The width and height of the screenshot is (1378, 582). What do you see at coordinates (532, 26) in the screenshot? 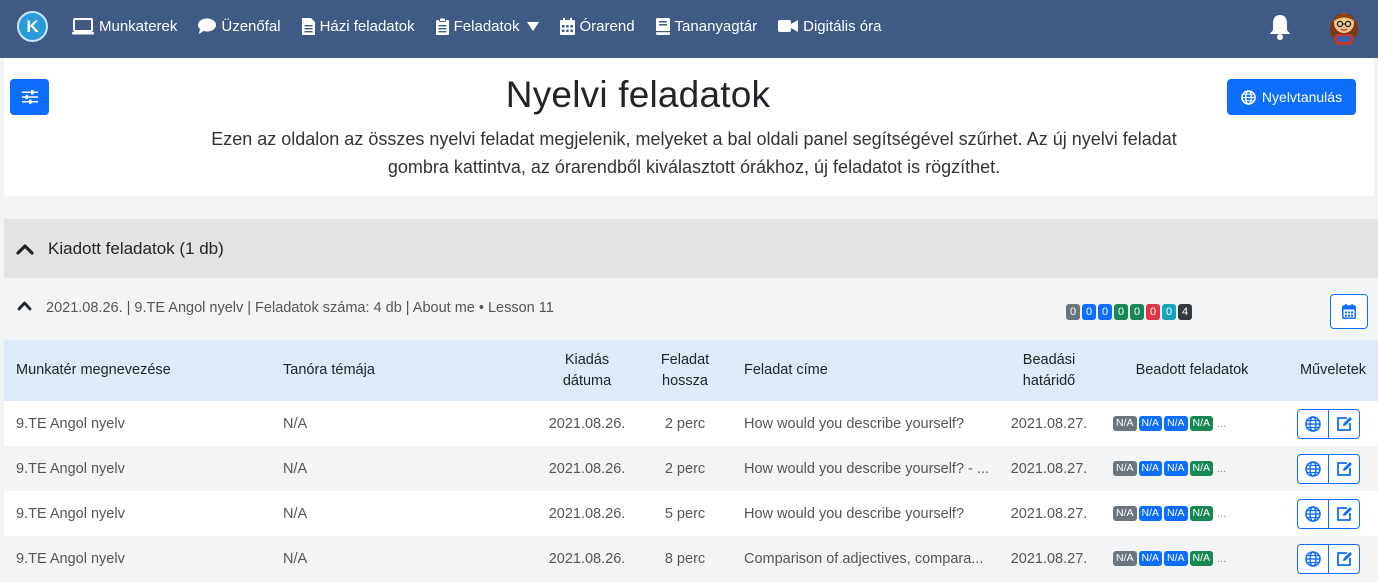
I see `caret-down-icon` at bounding box center [532, 26].